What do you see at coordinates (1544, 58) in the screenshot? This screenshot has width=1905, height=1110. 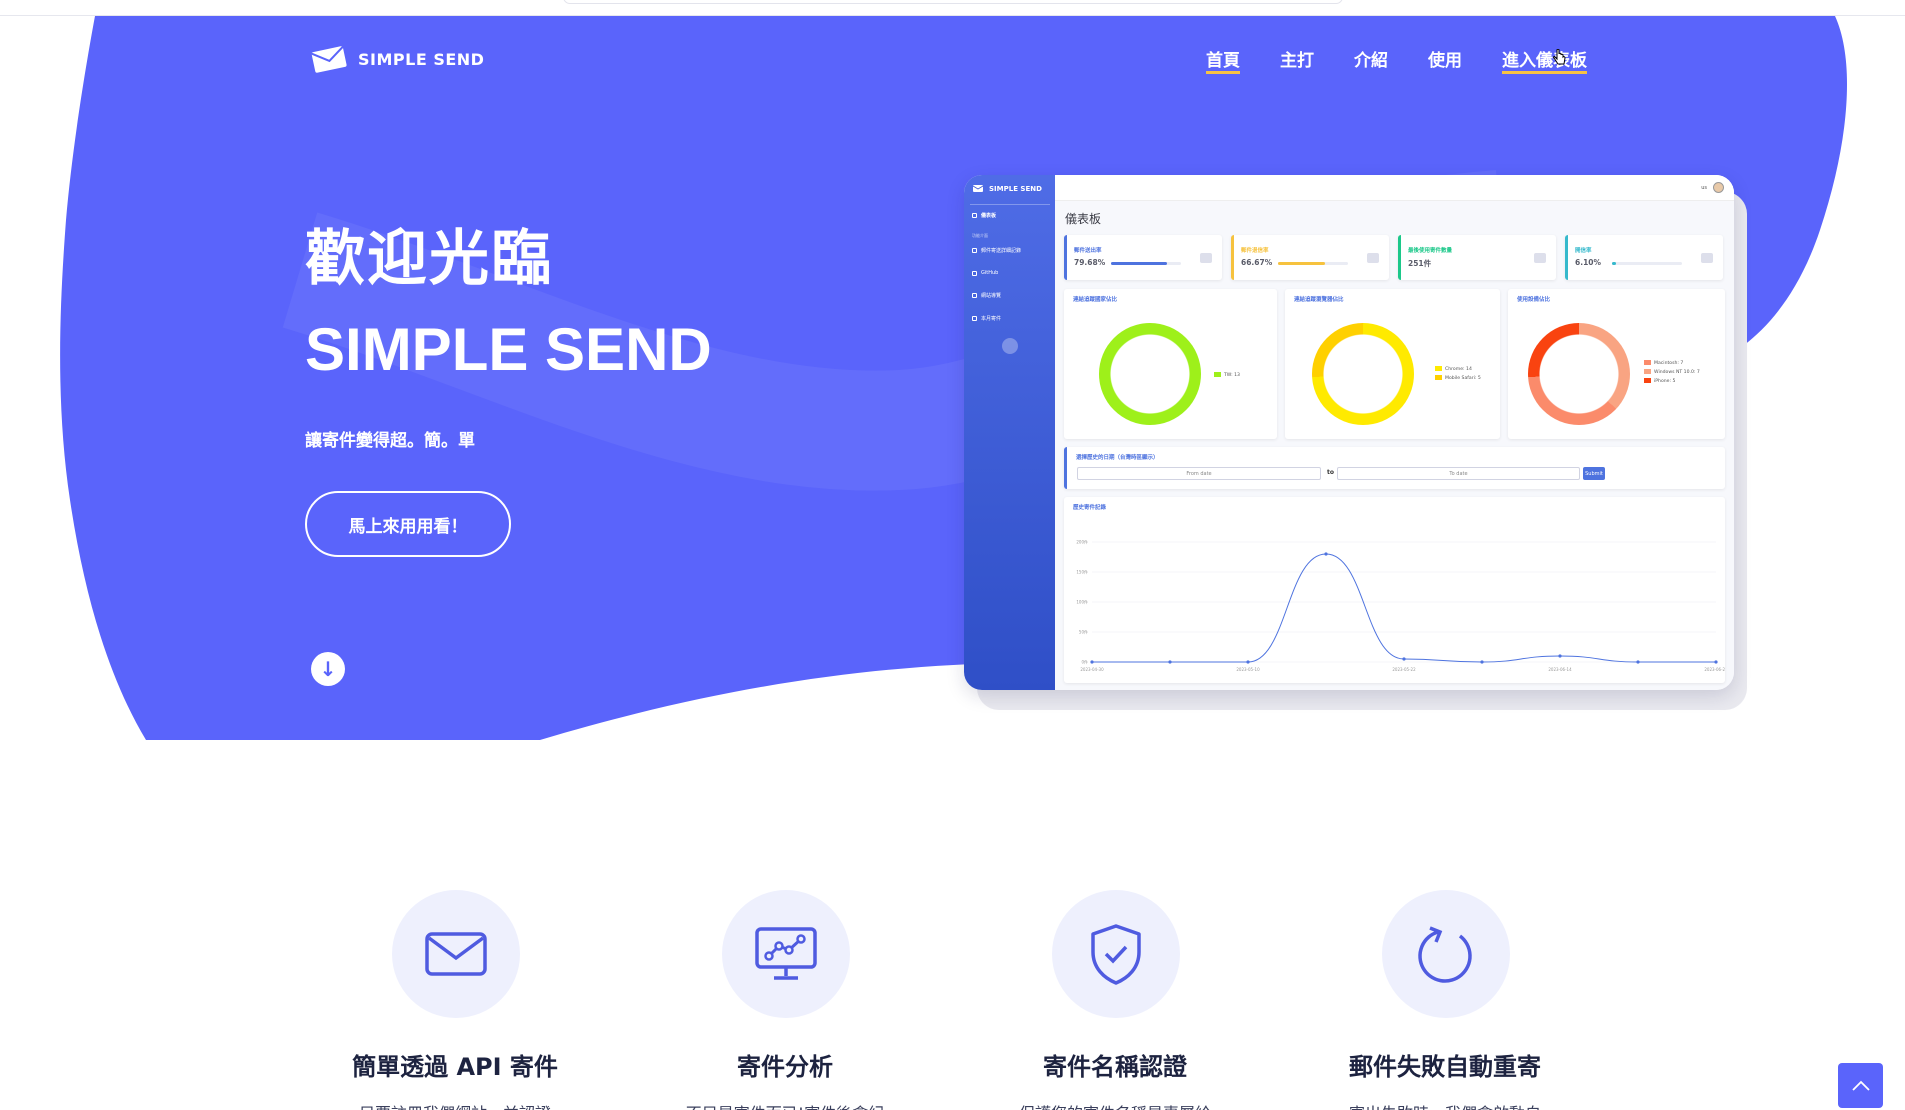 I see `nav-dashboard: 進入儀表板` at bounding box center [1544, 58].